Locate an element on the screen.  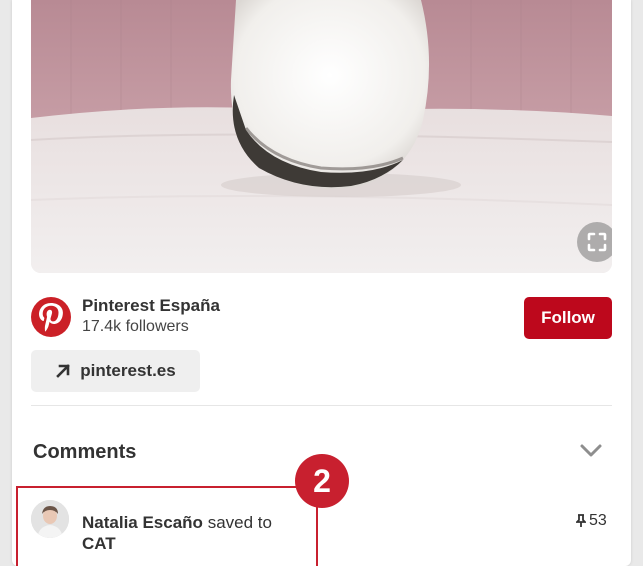
follower-count: 17.4k followers is located at coordinates (135, 326).